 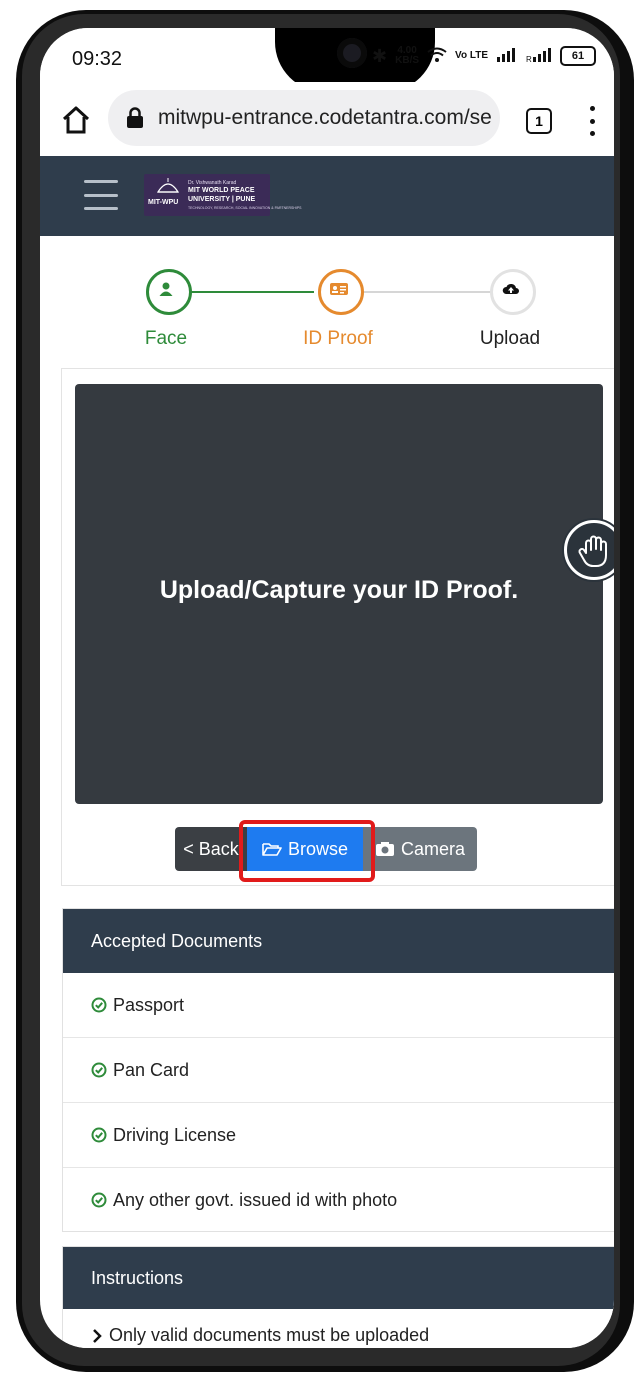 What do you see at coordinates (212, 183) in the screenshot?
I see `logo-line-1: Dr. Vishwanath Karad` at bounding box center [212, 183].